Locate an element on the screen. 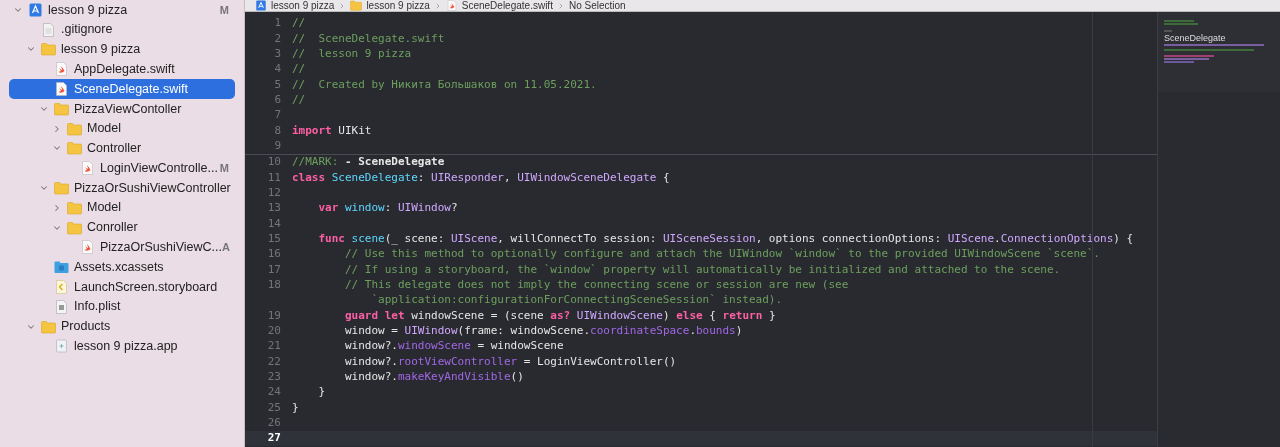 The width and height of the screenshot is (1280, 447). navigator-item: lesson 9 pizza M is located at coordinates (122, 10).